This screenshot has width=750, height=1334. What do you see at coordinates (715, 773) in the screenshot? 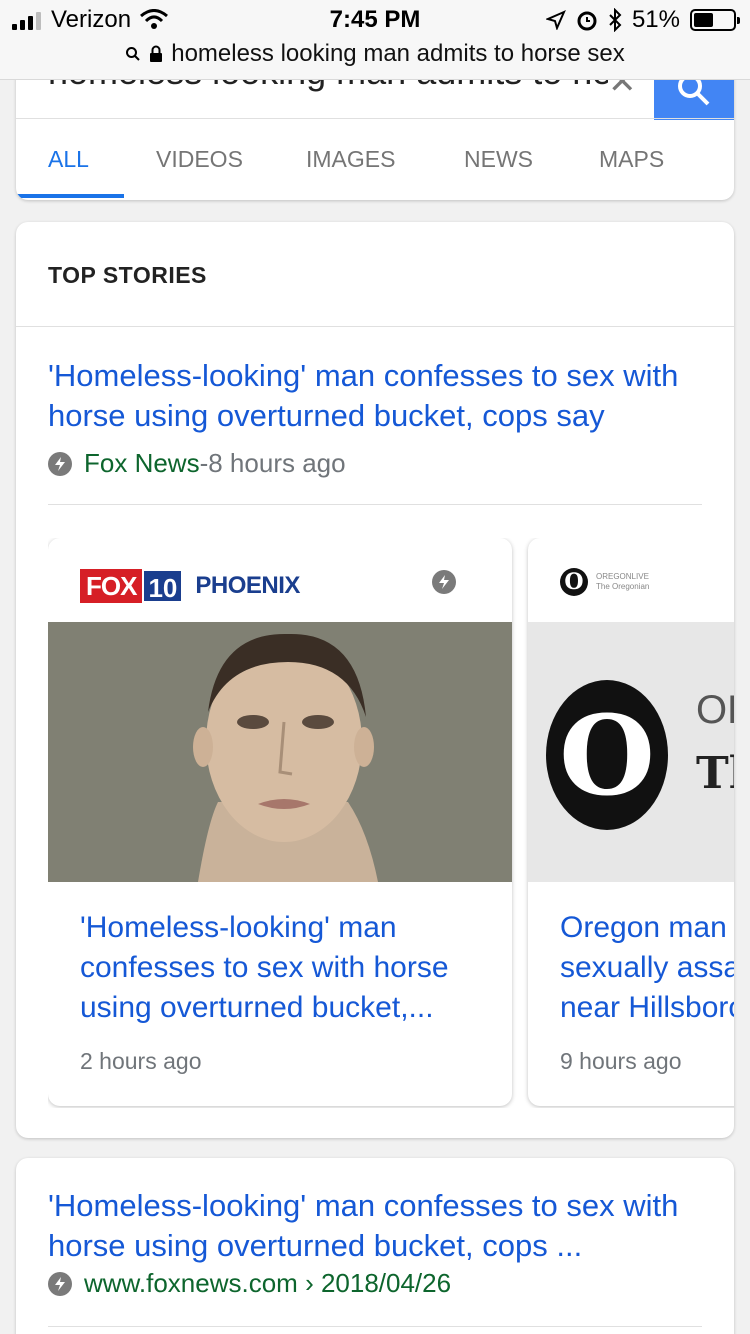
I see `thumbnail-th-text: Th` at bounding box center [715, 773].